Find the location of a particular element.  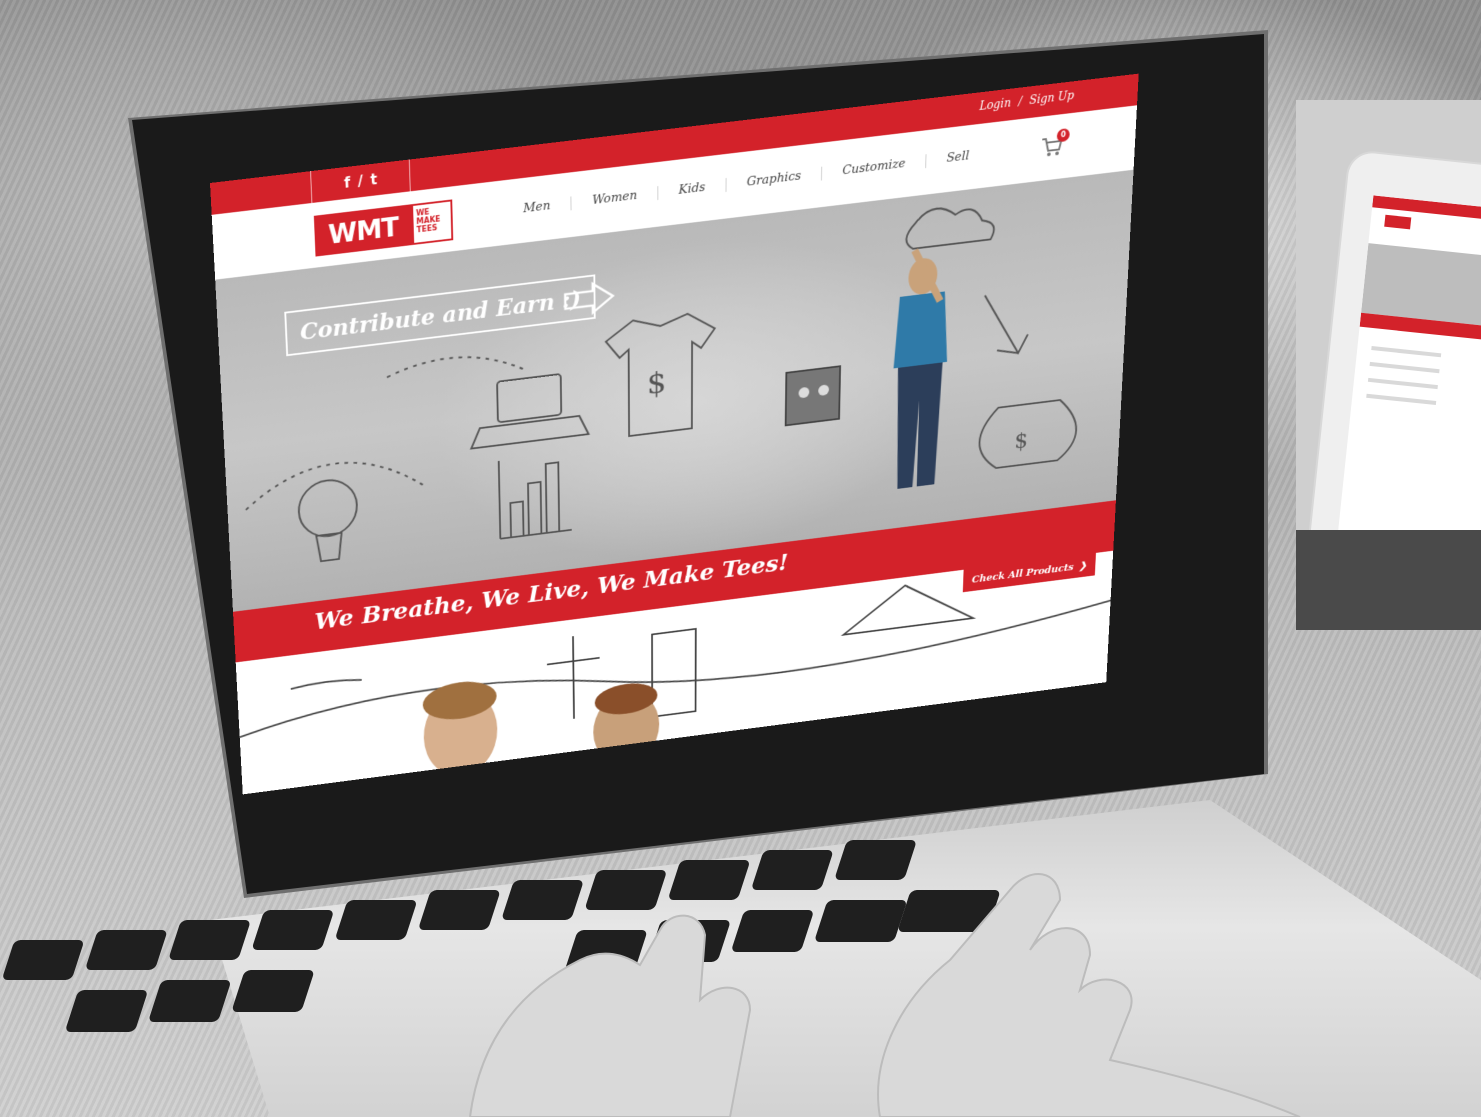

login-link: Login is located at coordinates (995, 104).